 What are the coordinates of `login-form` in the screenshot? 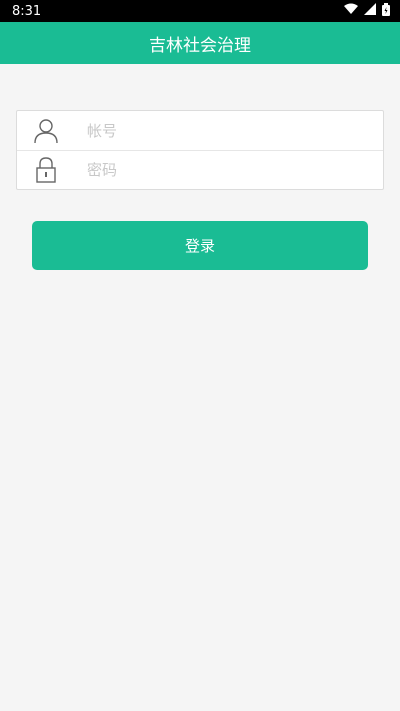 It's located at (200, 150).